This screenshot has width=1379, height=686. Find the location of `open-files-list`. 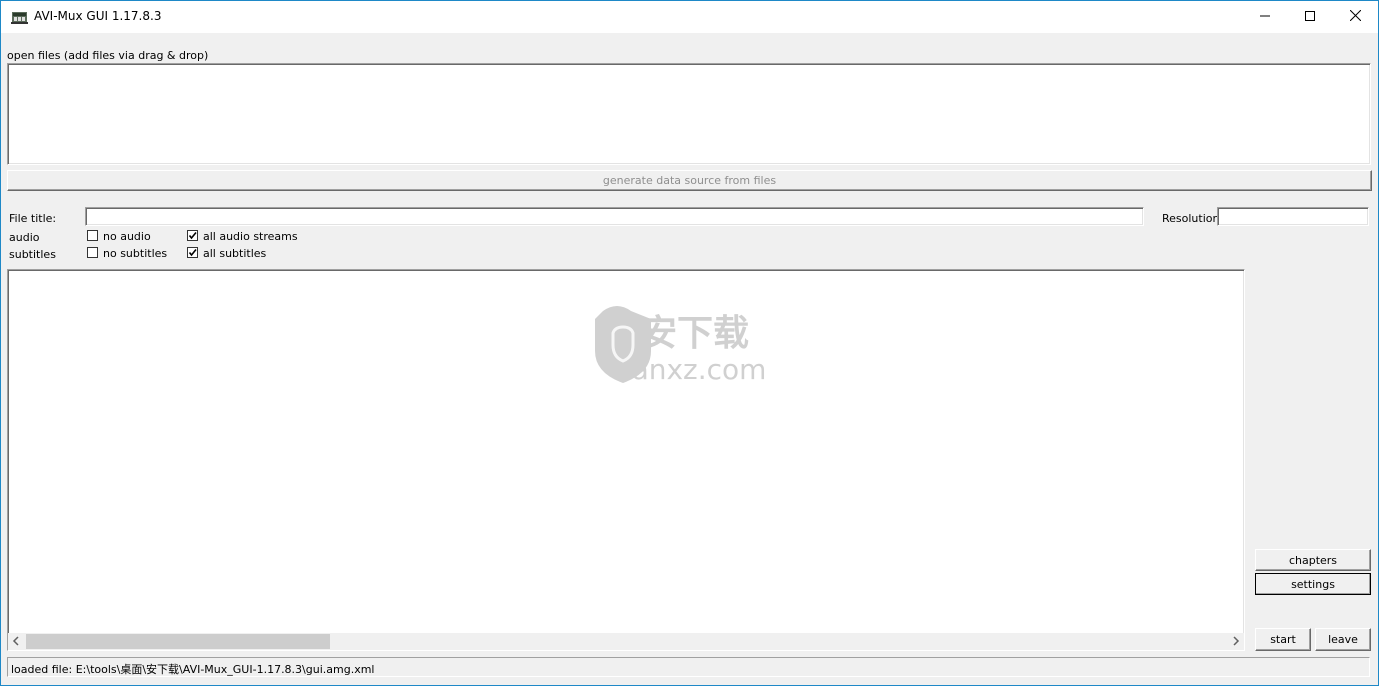

open-files-list is located at coordinates (689, 114).